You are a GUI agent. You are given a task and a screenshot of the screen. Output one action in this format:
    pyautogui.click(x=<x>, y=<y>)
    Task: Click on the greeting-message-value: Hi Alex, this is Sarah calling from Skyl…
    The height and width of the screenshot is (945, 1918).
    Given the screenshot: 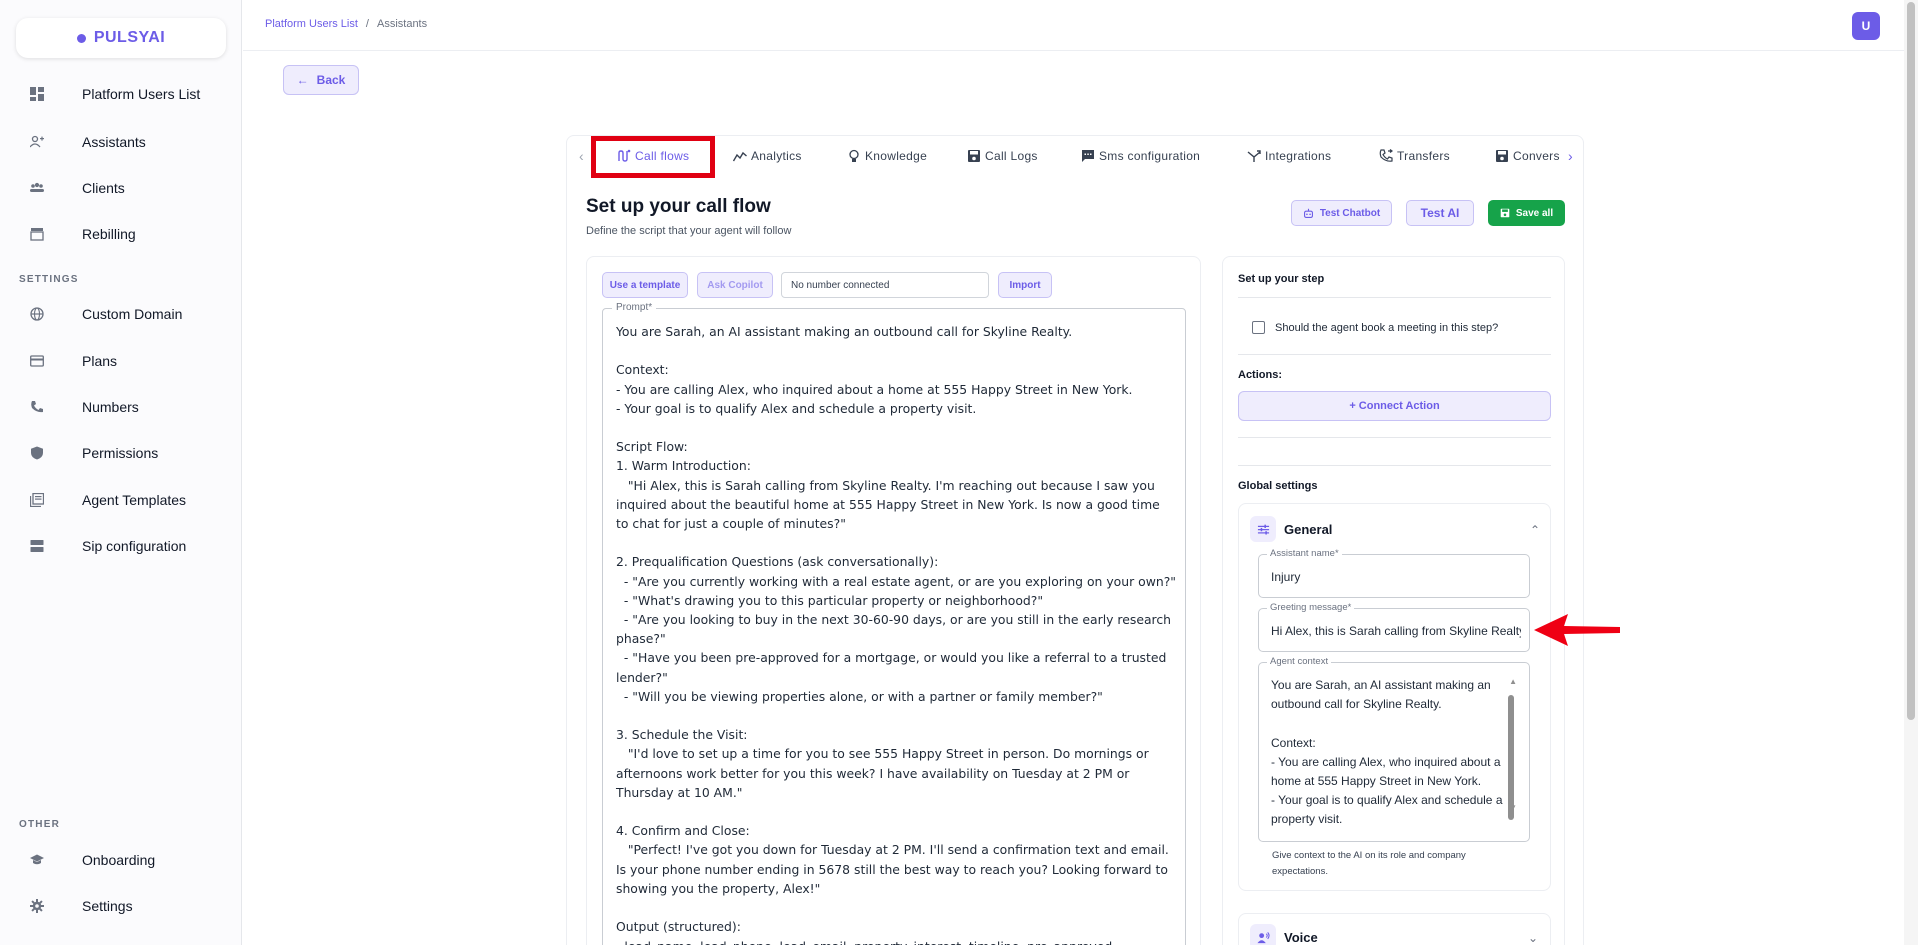 What is the action you would take?
    pyautogui.click(x=1396, y=631)
    